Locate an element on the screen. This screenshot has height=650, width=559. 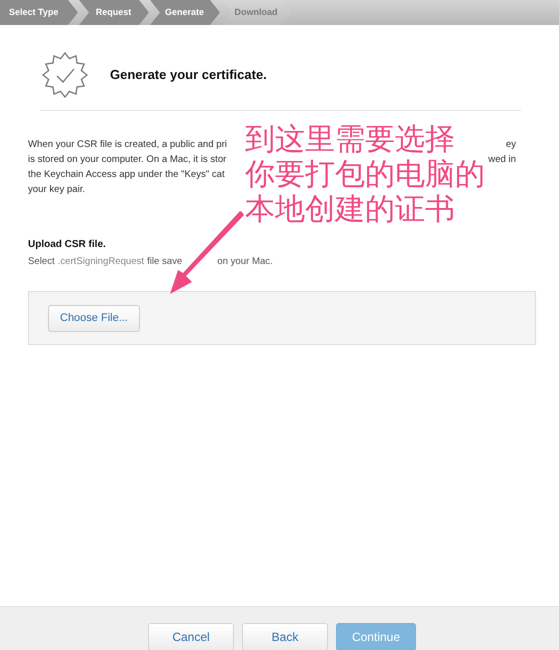
section-heading: Upload CSR file. is located at coordinates (67, 245).